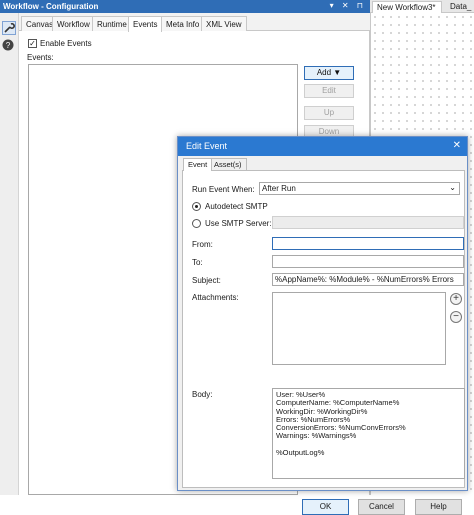  I want to click on run-event-when-label: Run Event When:, so click(223, 189).